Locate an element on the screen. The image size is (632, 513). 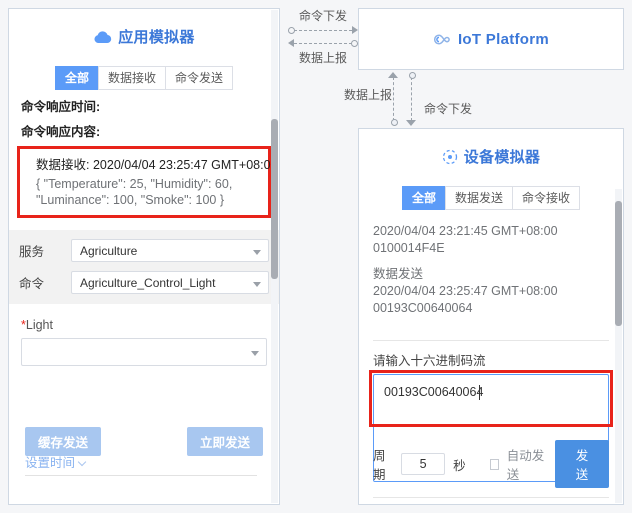
command-select: Agriculture_Control_Light is located at coordinates (170, 282).